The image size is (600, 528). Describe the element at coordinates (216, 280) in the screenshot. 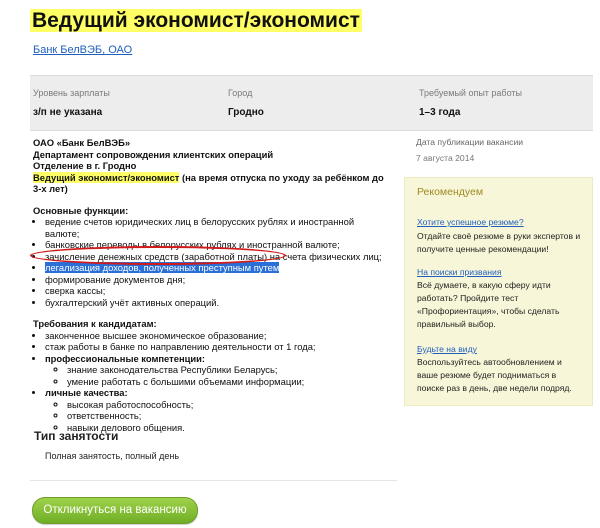

I see `function-item: формирование документов дня;` at that location.